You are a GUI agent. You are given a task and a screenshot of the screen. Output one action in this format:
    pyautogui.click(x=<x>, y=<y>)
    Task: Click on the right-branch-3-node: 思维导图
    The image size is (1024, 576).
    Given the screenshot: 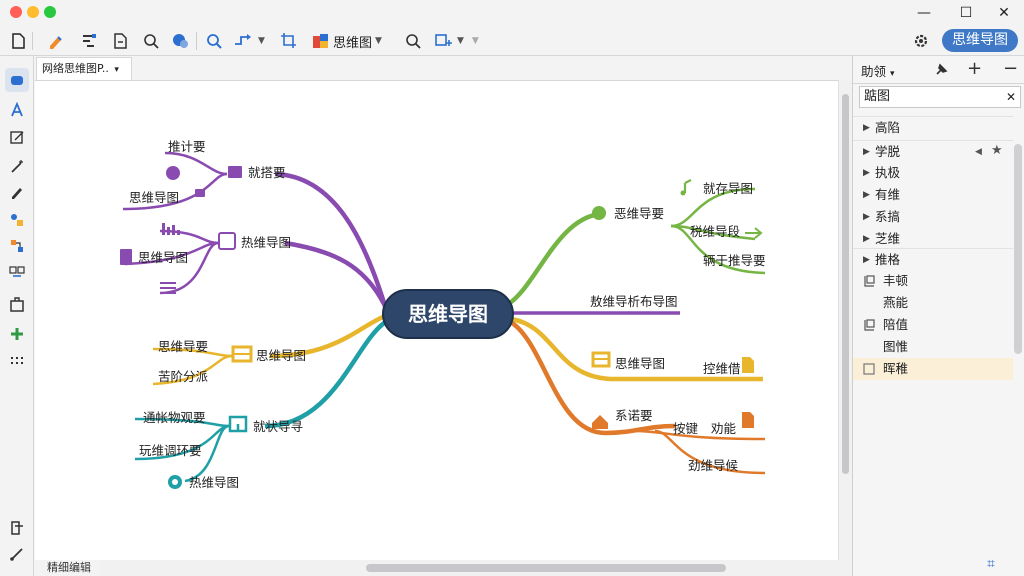 What is the action you would take?
    pyautogui.click(x=628, y=361)
    